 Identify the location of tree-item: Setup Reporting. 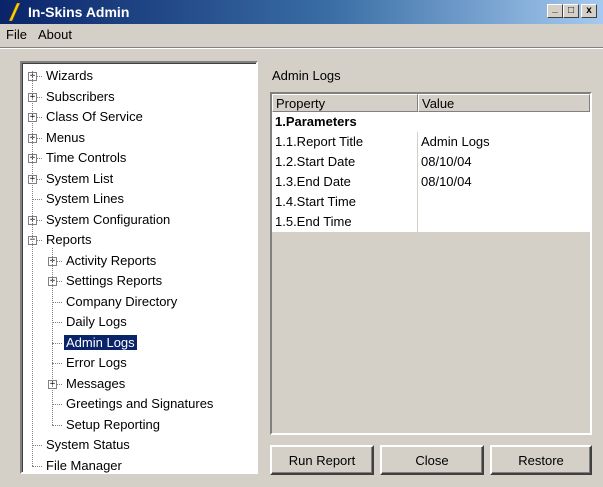
(113, 425).